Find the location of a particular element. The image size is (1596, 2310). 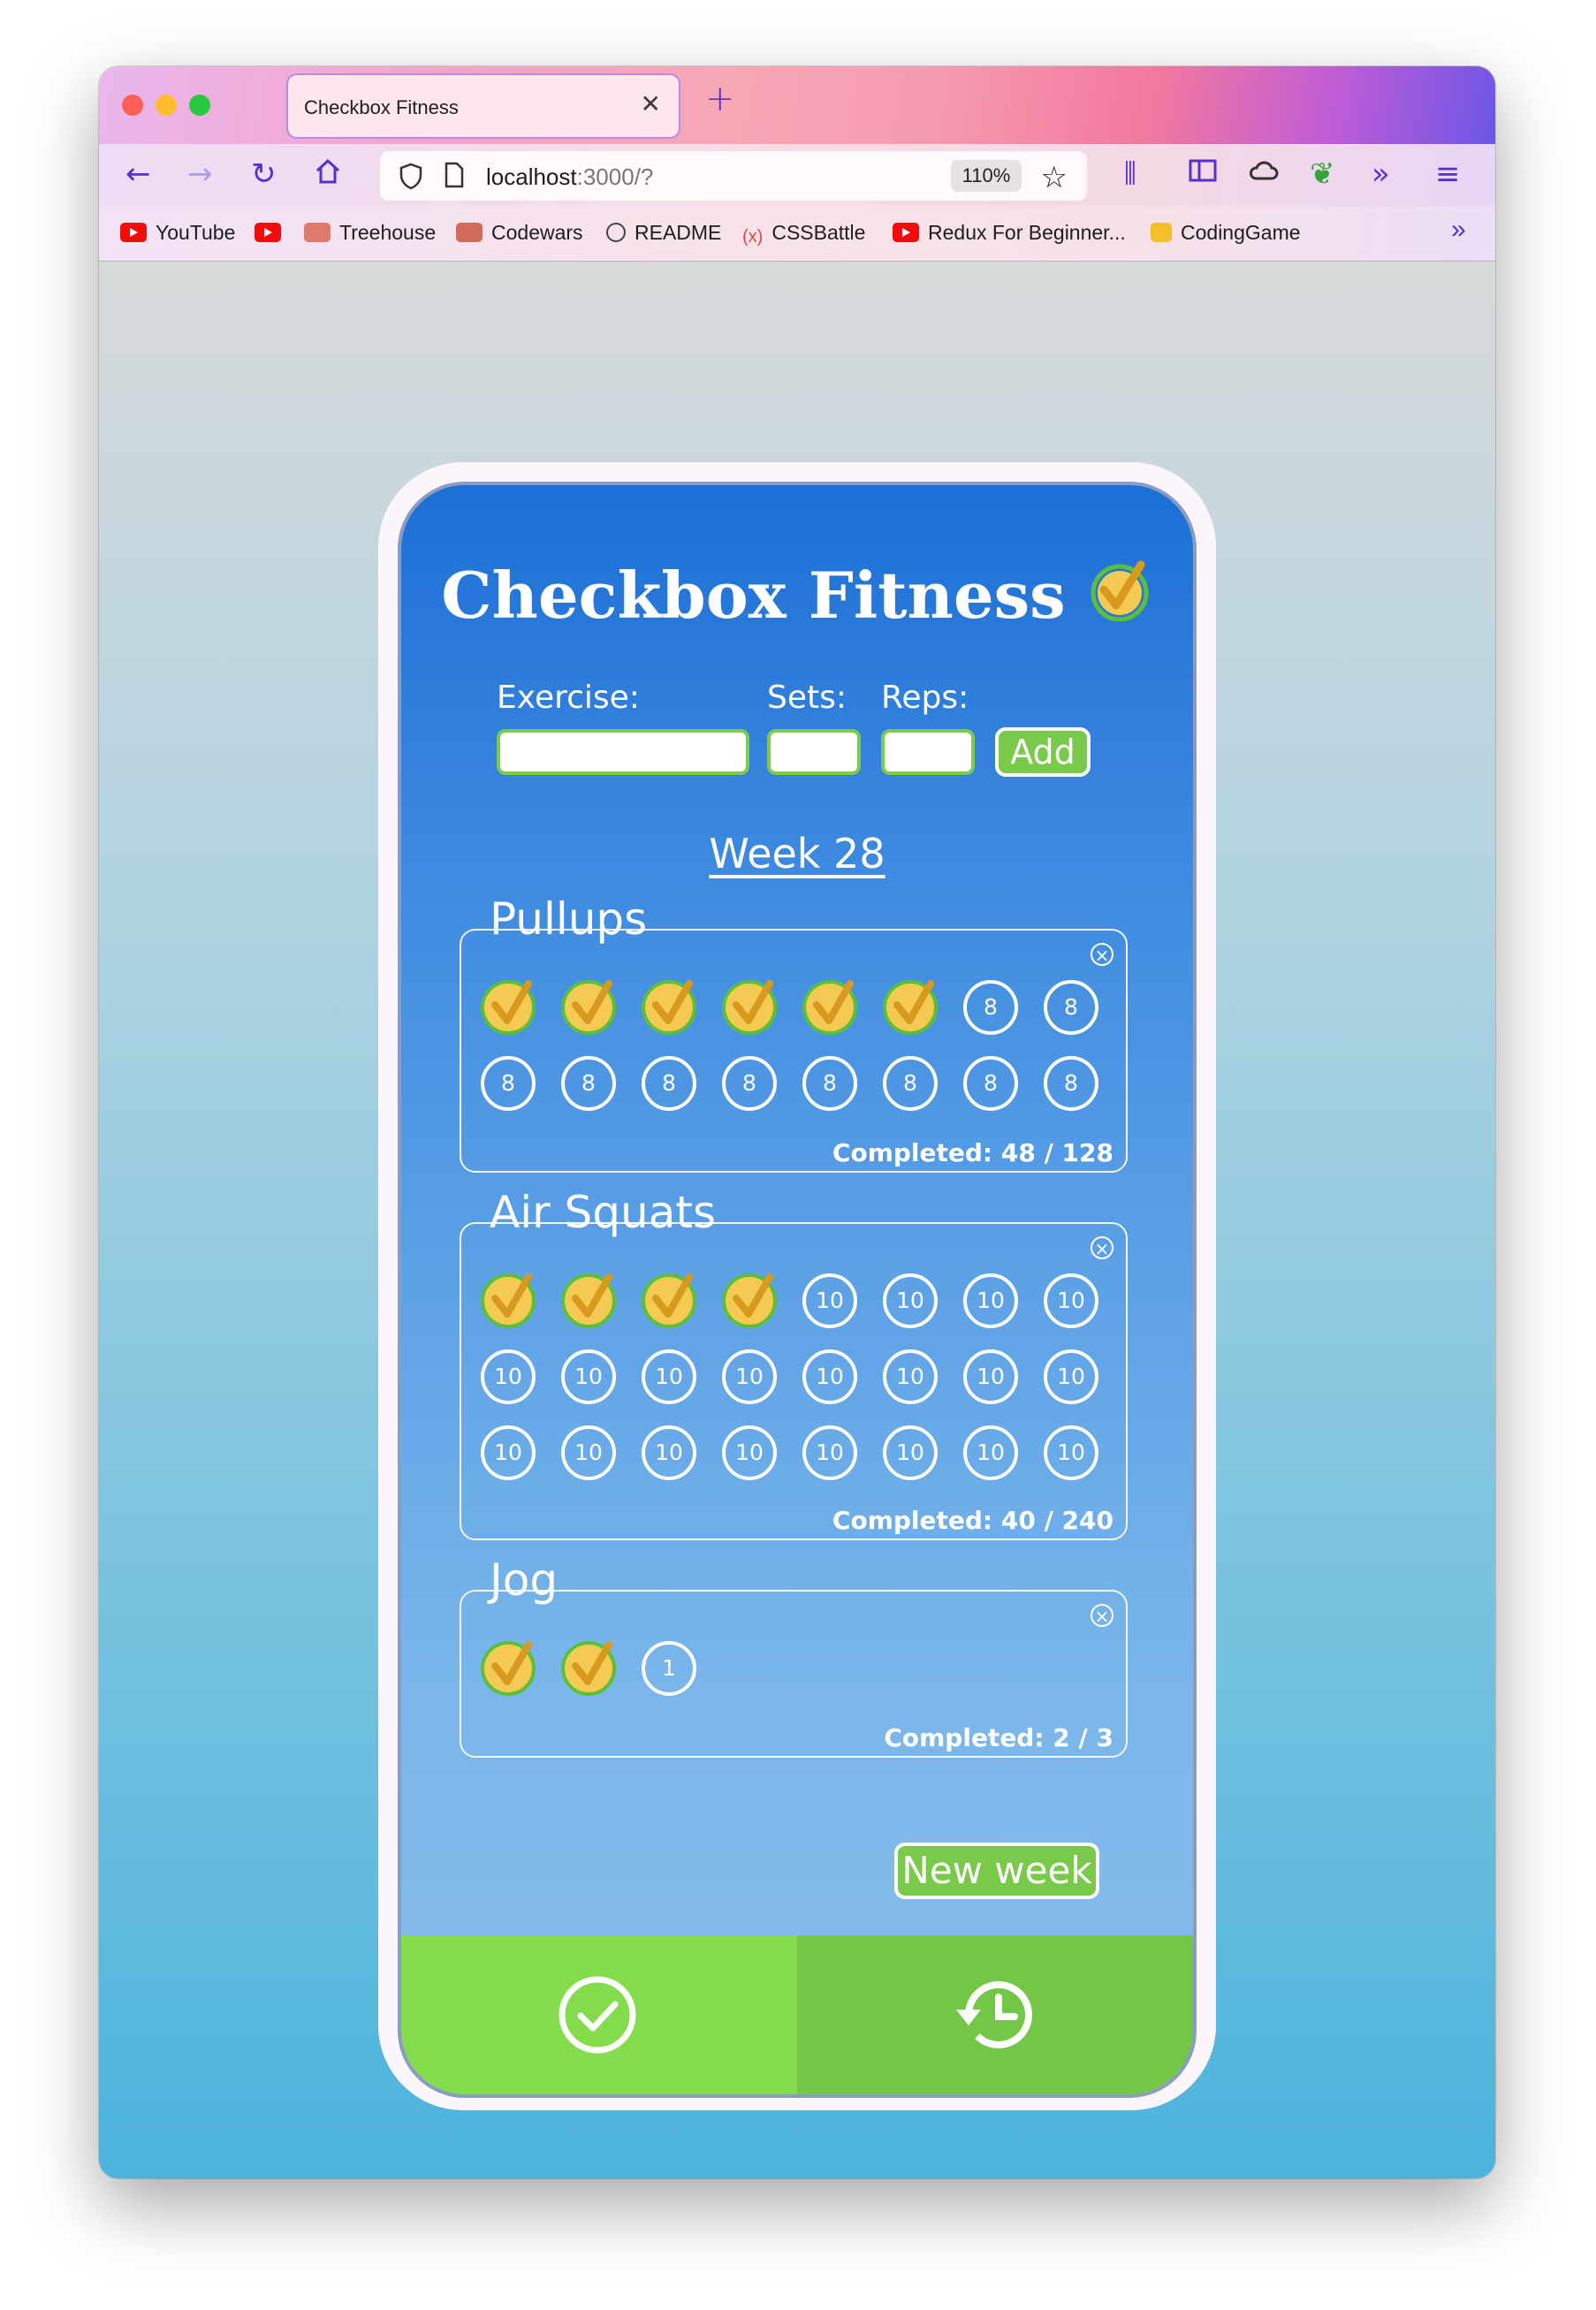

tab-title: Checkbox Fitness is located at coordinates (381, 107).